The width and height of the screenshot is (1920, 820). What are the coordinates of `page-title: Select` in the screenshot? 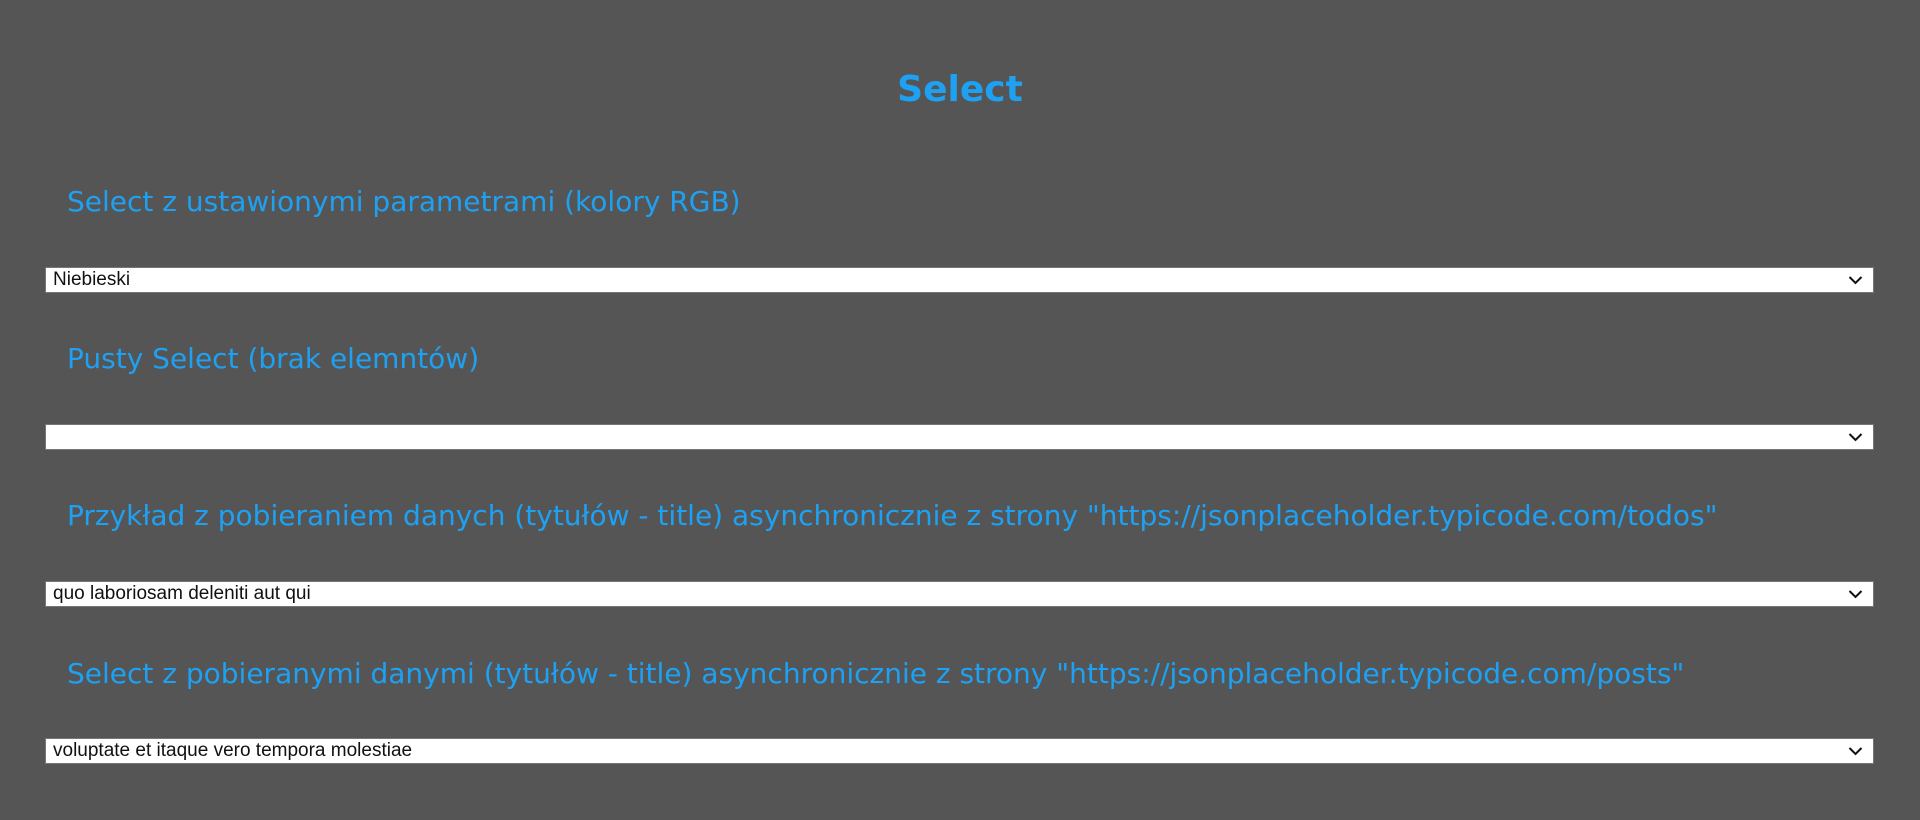 It's located at (960, 89).